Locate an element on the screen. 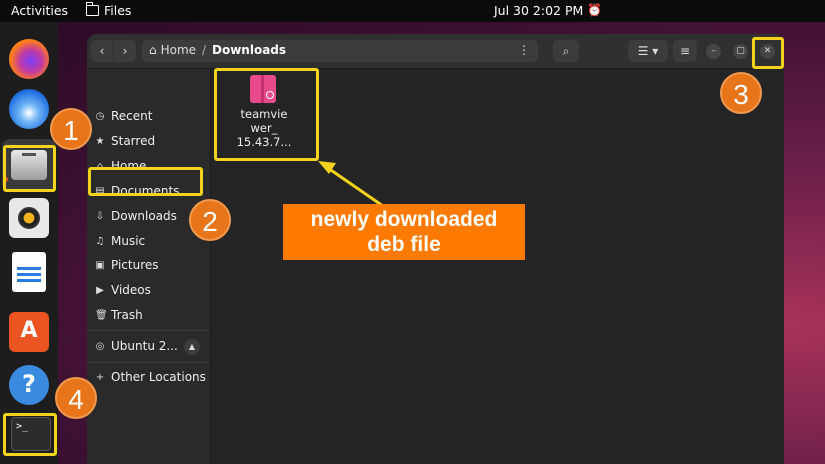 The width and height of the screenshot is (825, 464). music-icon: ♫ is located at coordinates (100, 241).